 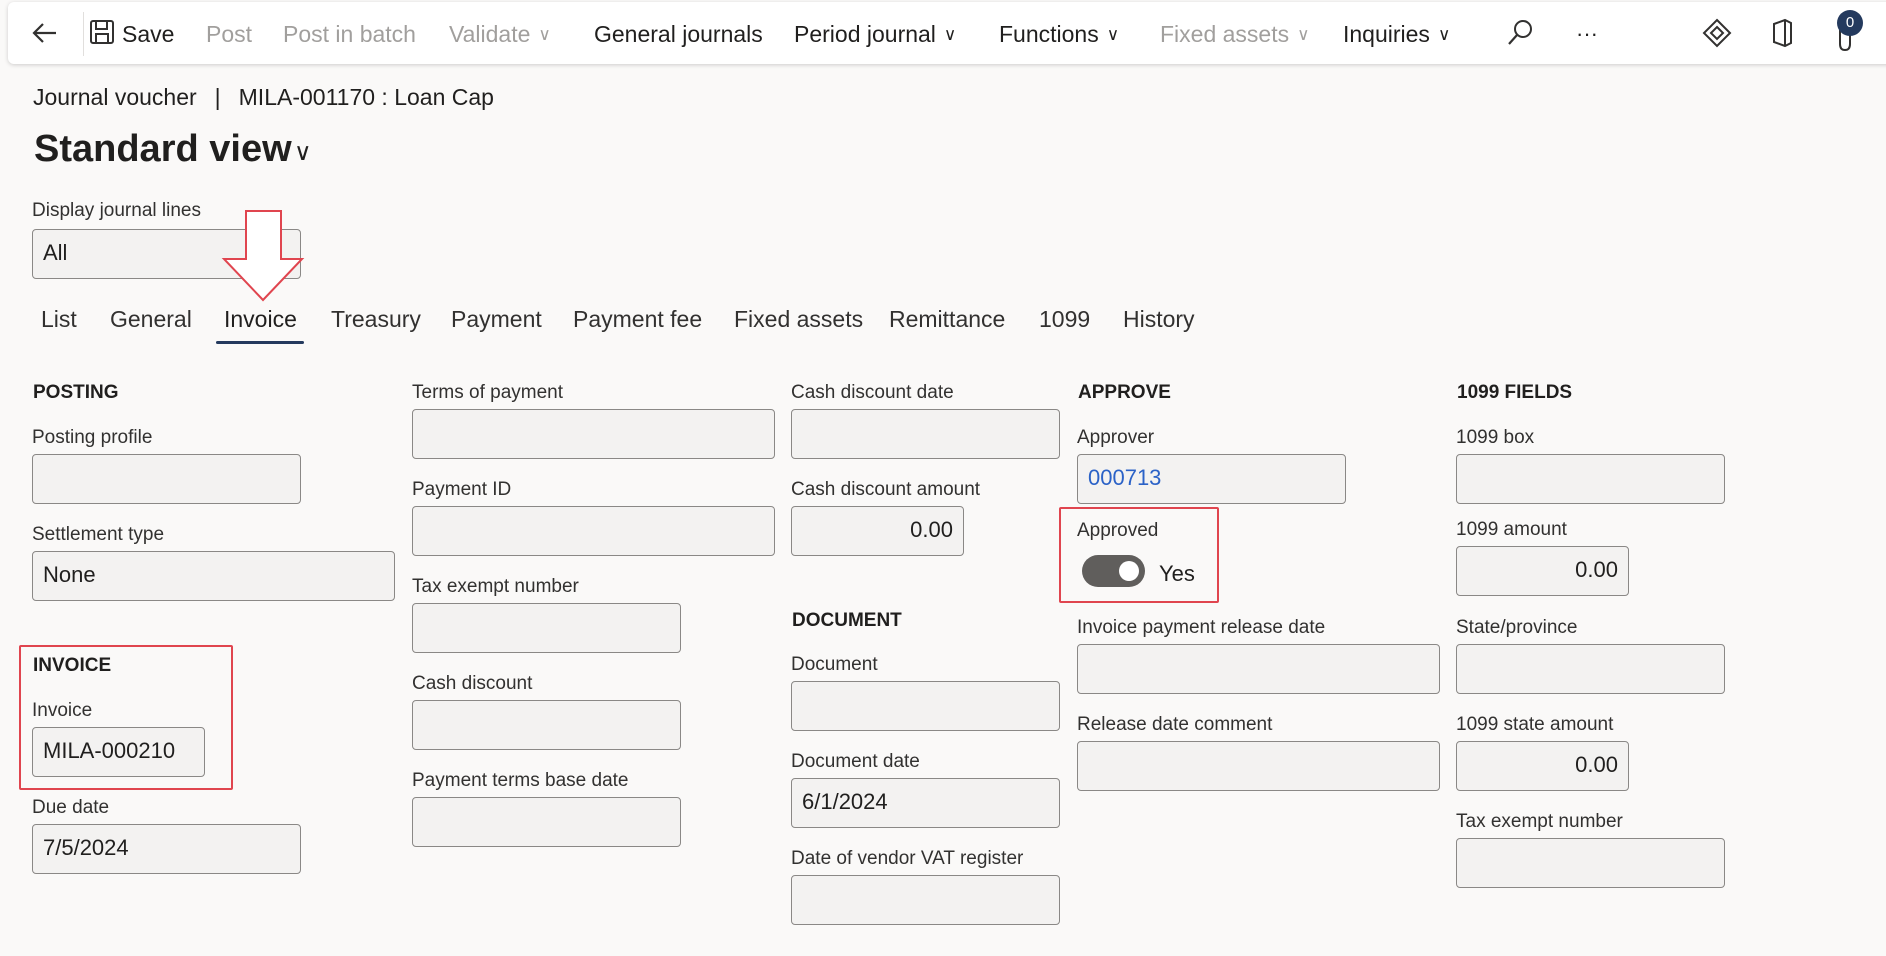 What do you see at coordinates (72, 665) in the screenshot?
I see `invoice-heading: INVOICE` at bounding box center [72, 665].